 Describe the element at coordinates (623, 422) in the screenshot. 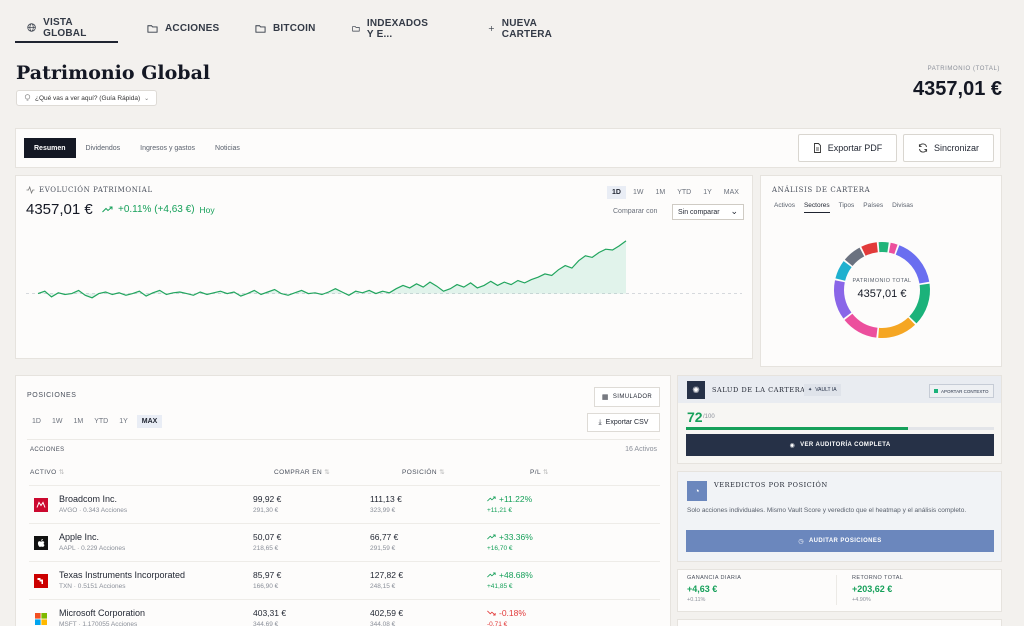

I see `export-csv-button: ⤓ Exportar CSV` at that location.